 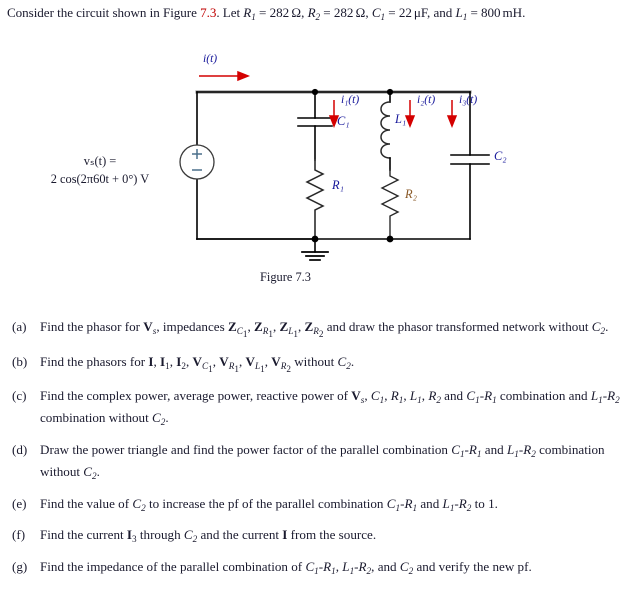 I want to click on node-top-c1, so click(x=315, y=92).